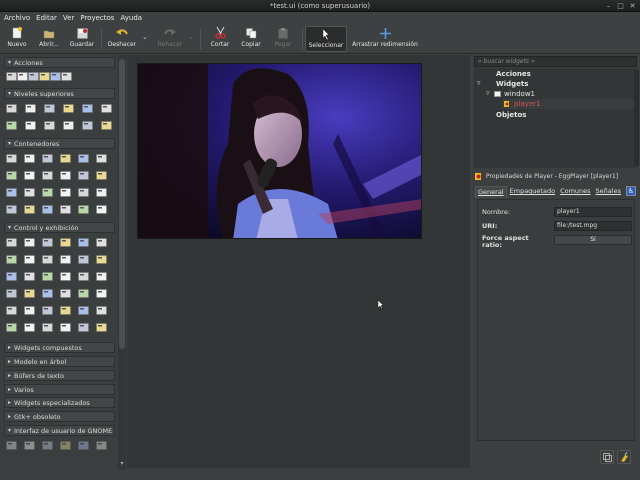 This screenshot has width=640, height=480. I want to click on tree-item-widgets: Widgets, so click(512, 84).